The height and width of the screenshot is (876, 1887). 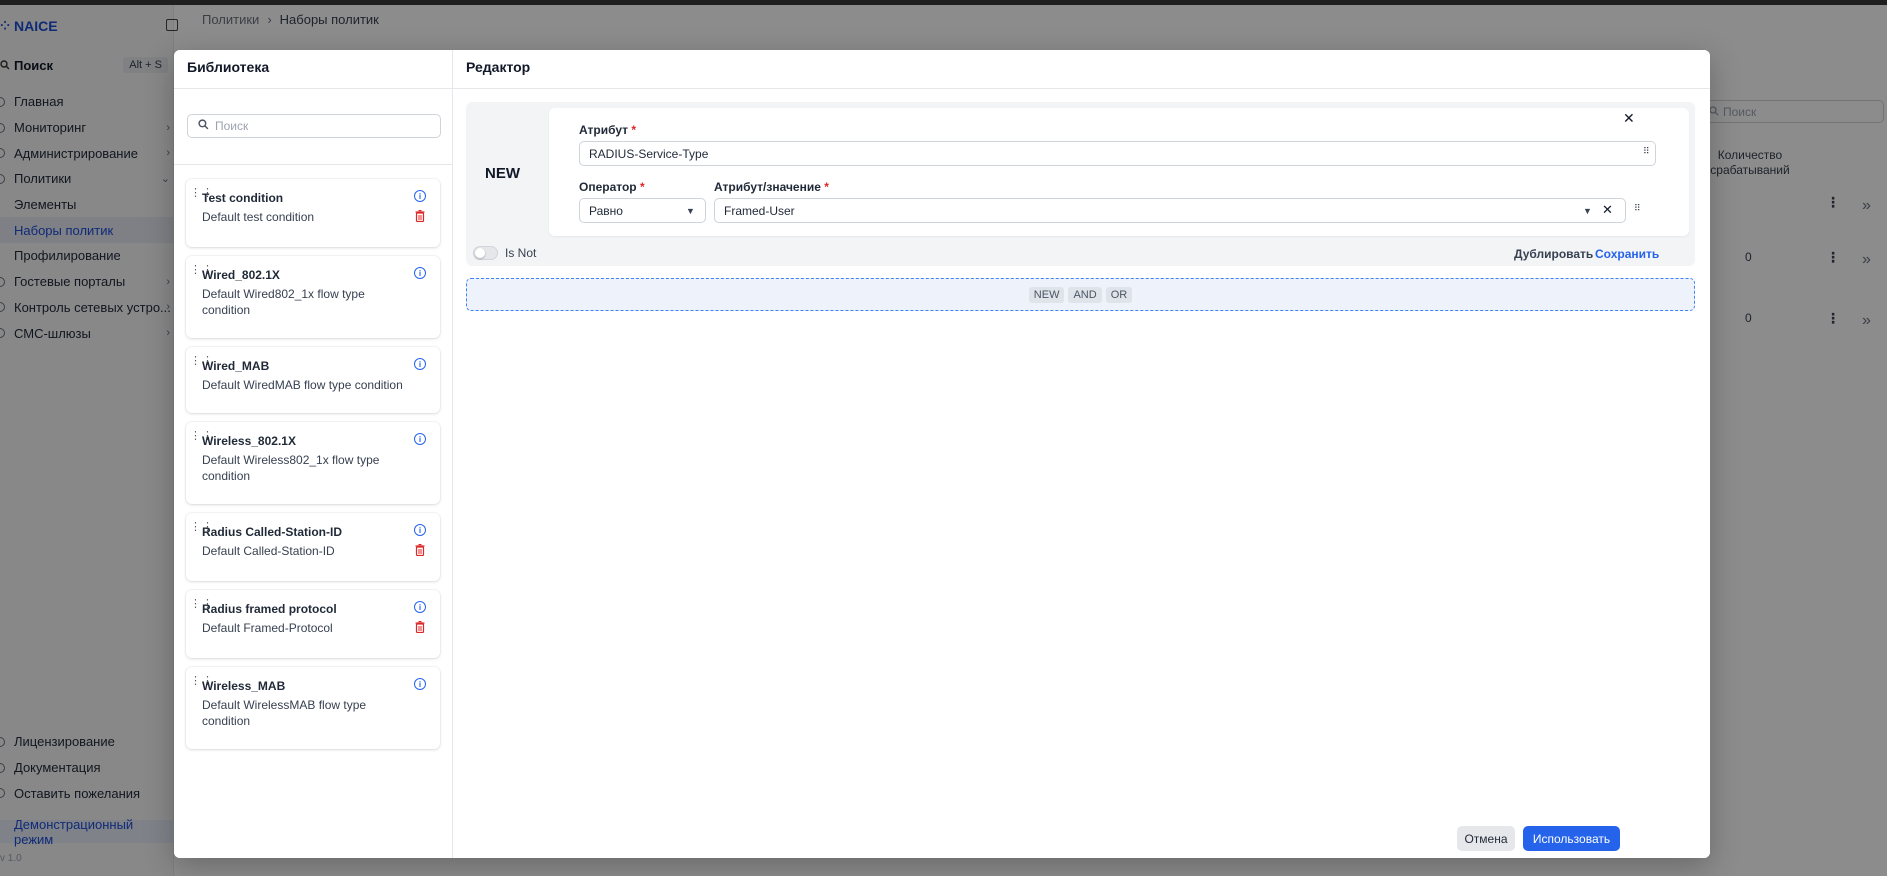 I want to click on library-item-title: Wired_802.1X, so click(x=241, y=275).